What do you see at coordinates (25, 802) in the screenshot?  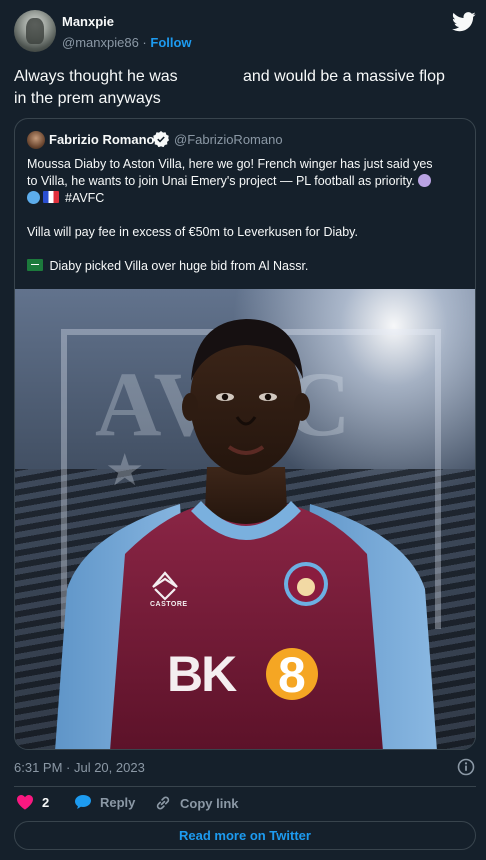 I see `heart-icon` at bounding box center [25, 802].